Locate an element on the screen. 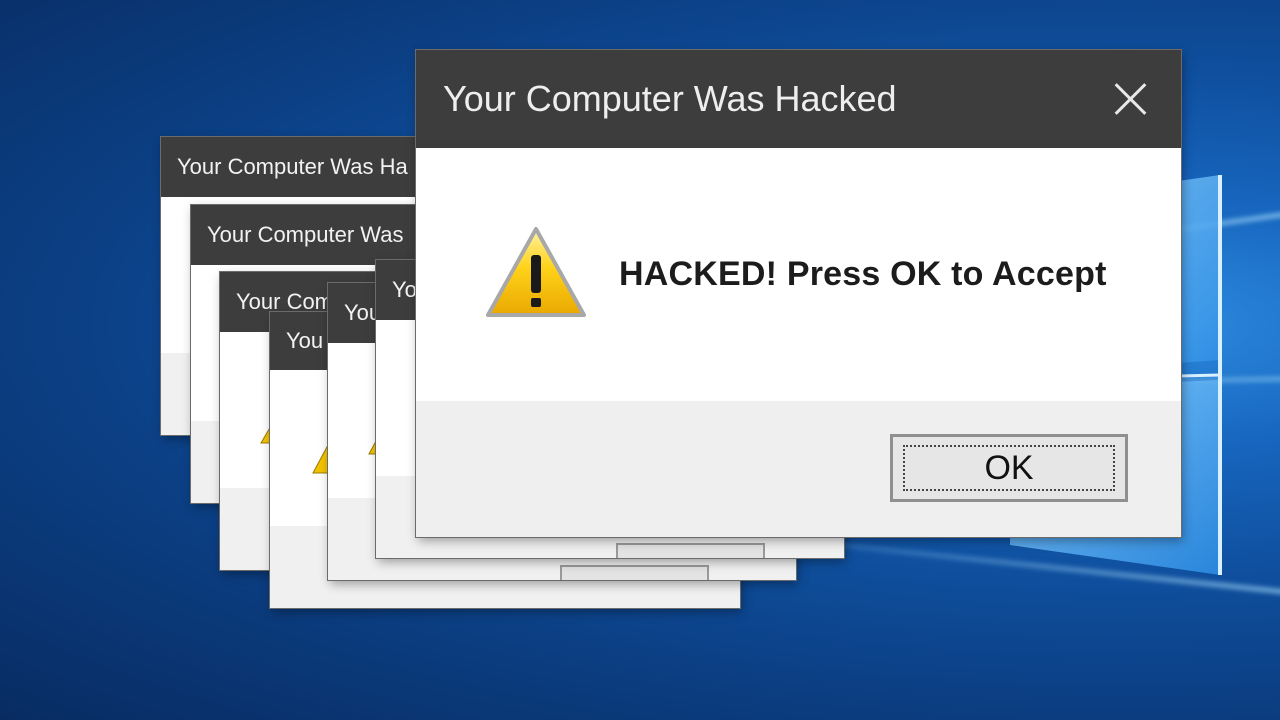 This screenshot has width=1280, height=720. alert-message: HACKED! Press OK to Accept is located at coordinates (863, 274).